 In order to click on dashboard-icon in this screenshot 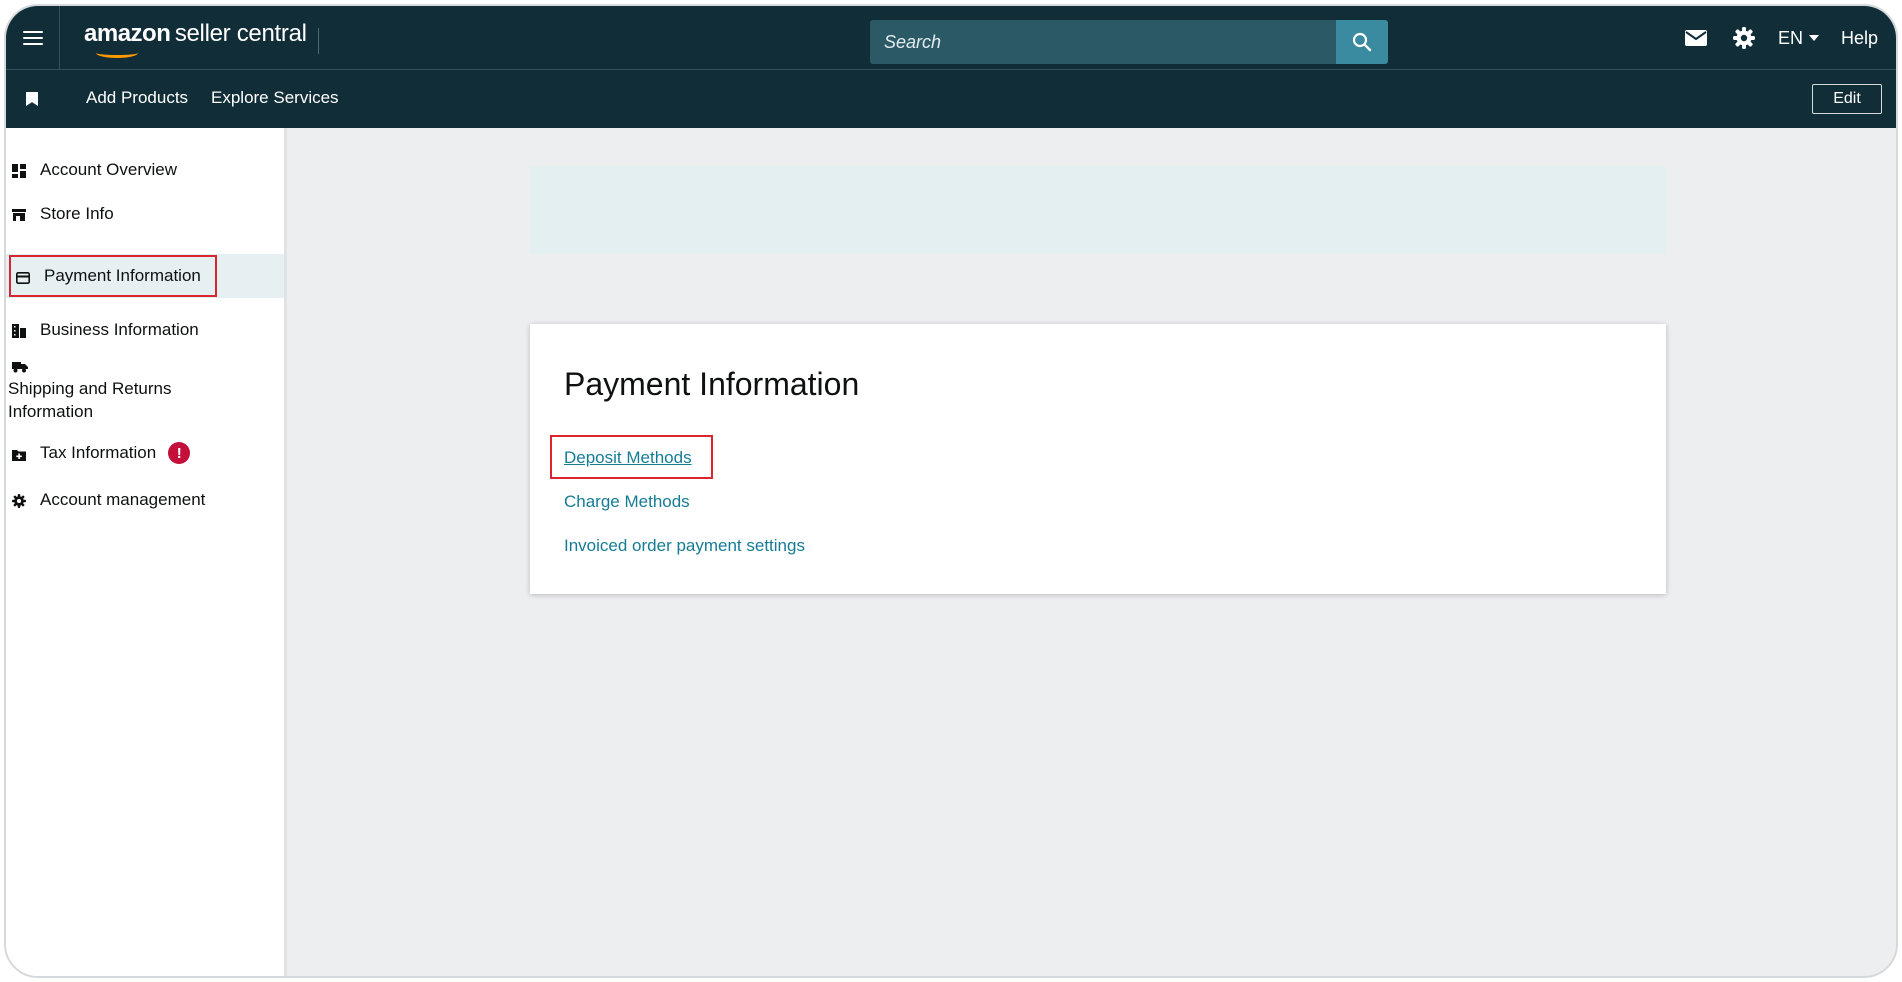, I will do `click(19, 170)`.